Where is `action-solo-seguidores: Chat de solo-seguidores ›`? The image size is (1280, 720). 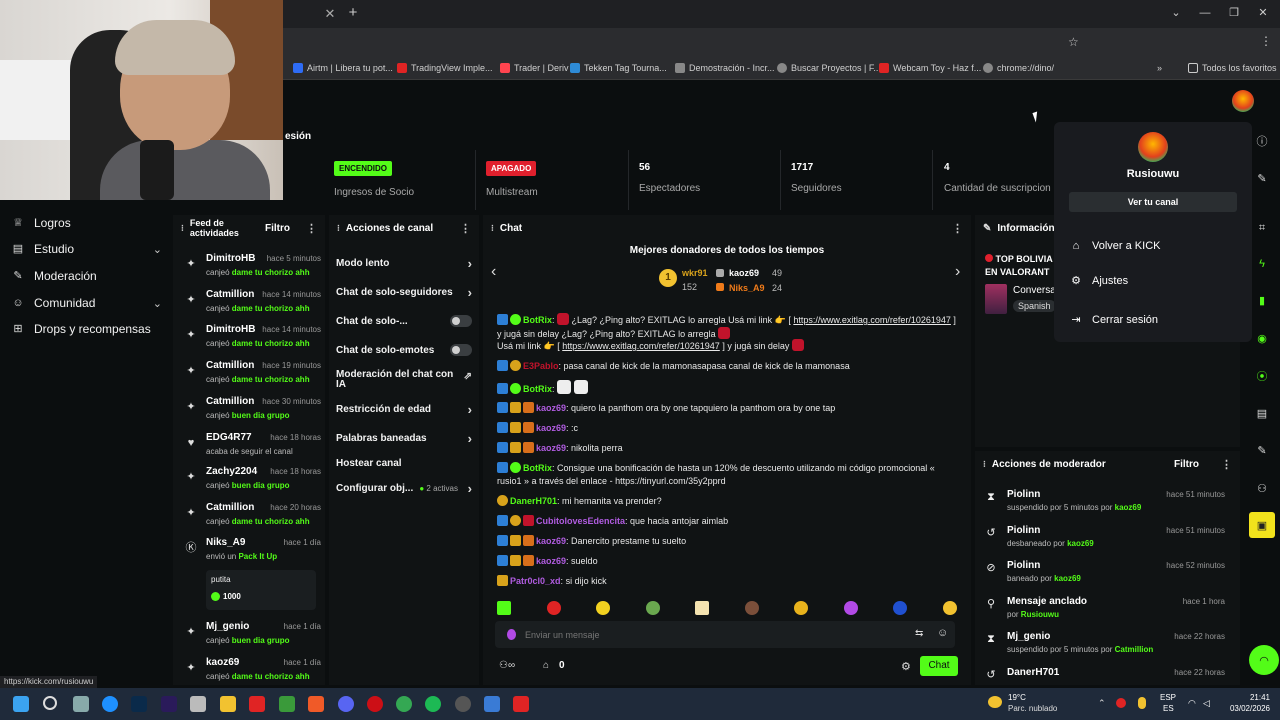 action-solo-seguidores: Chat de solo-seguidores › is located at coordinates (404, 292).